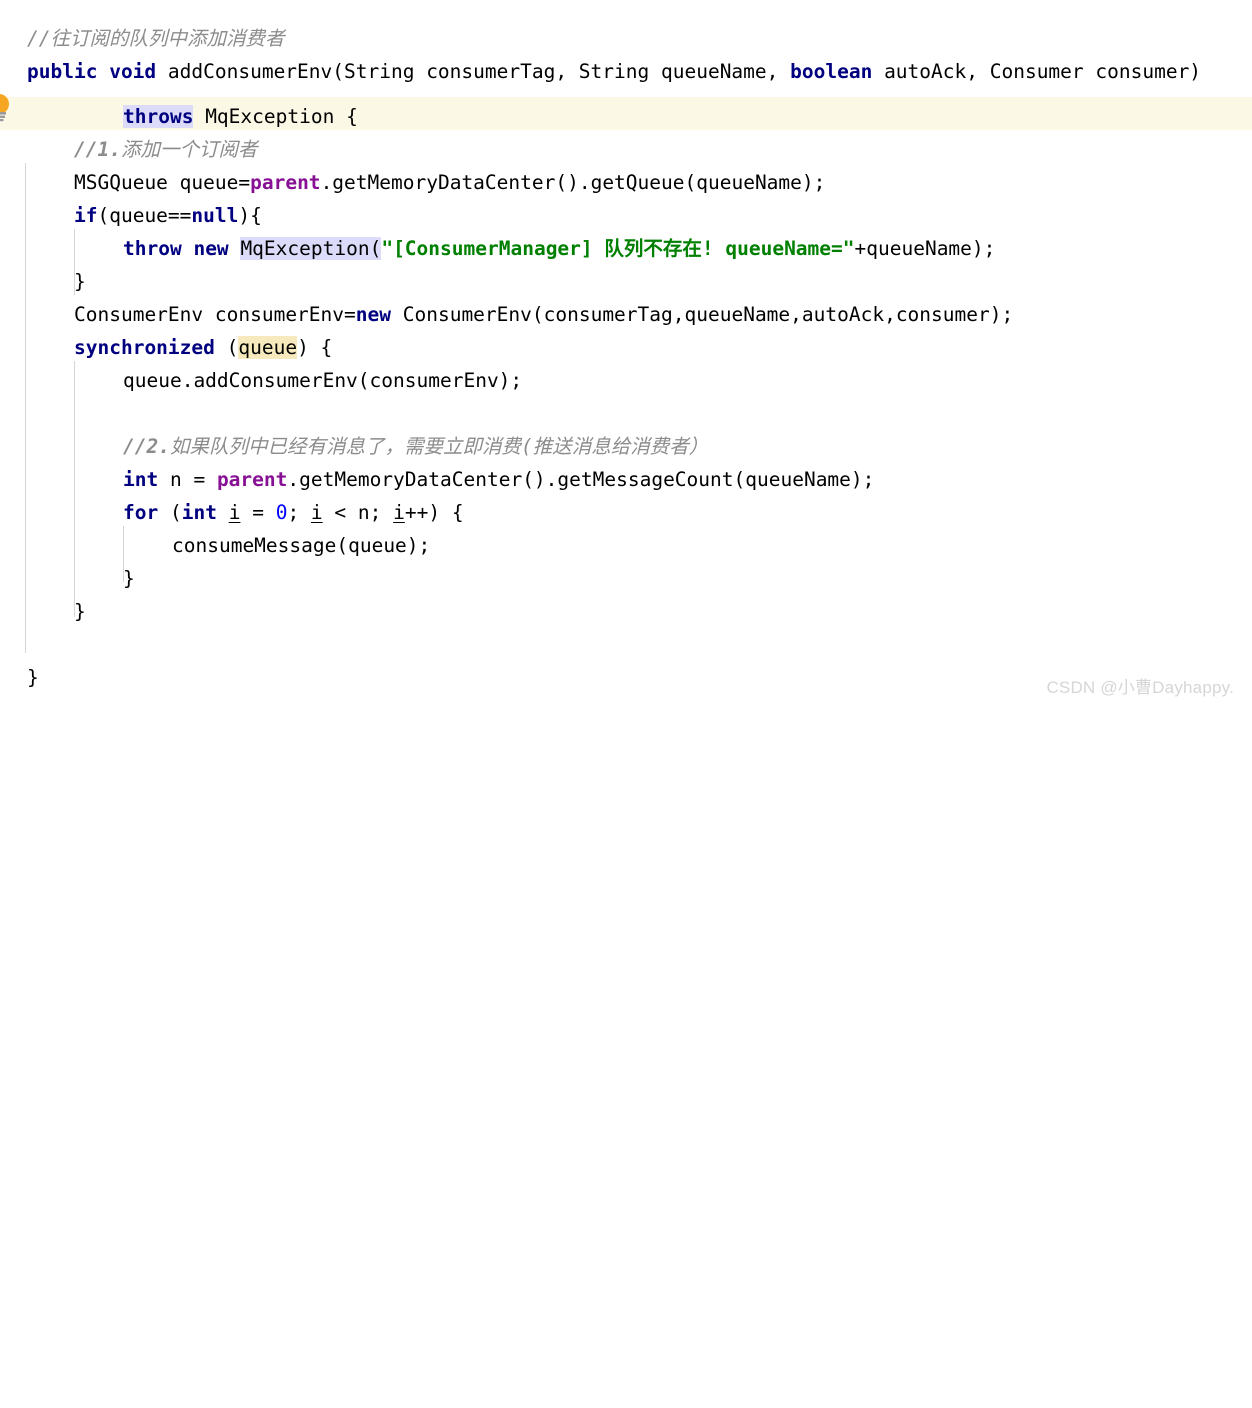 This screenshot has height=1408, width=1252. I want to click on compare: < n;, so click(358, 512).